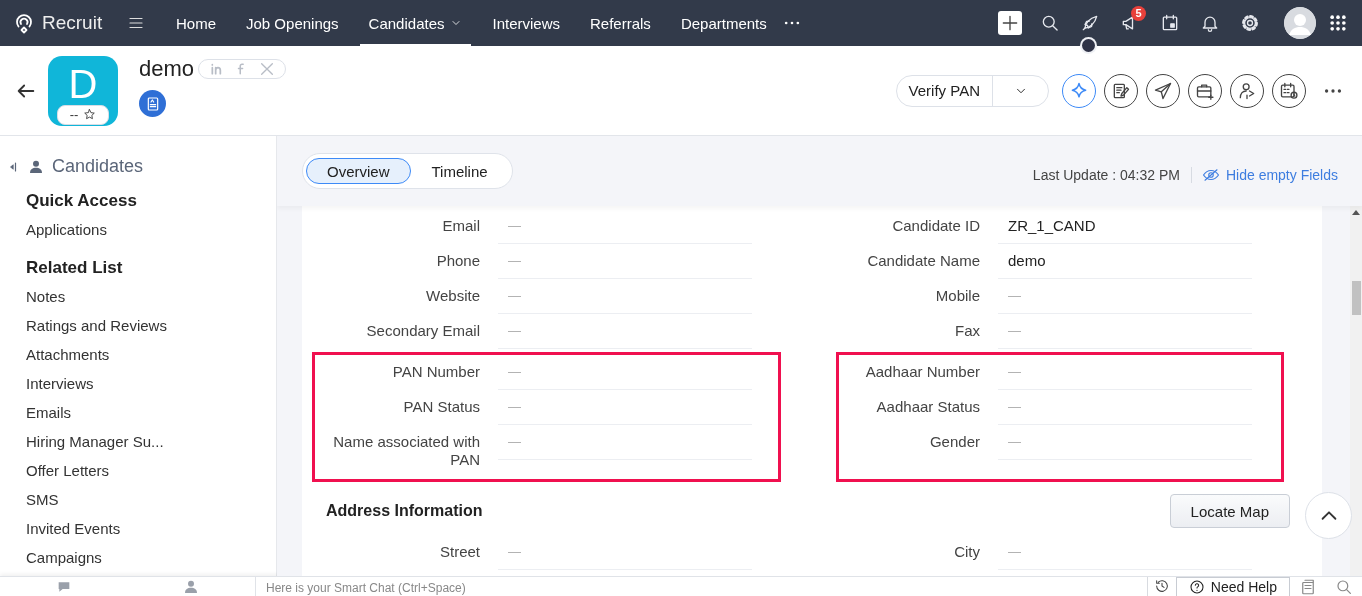 The image size is (1362, 596). I want to click on nav-tab: Departments, so click(723, 23).